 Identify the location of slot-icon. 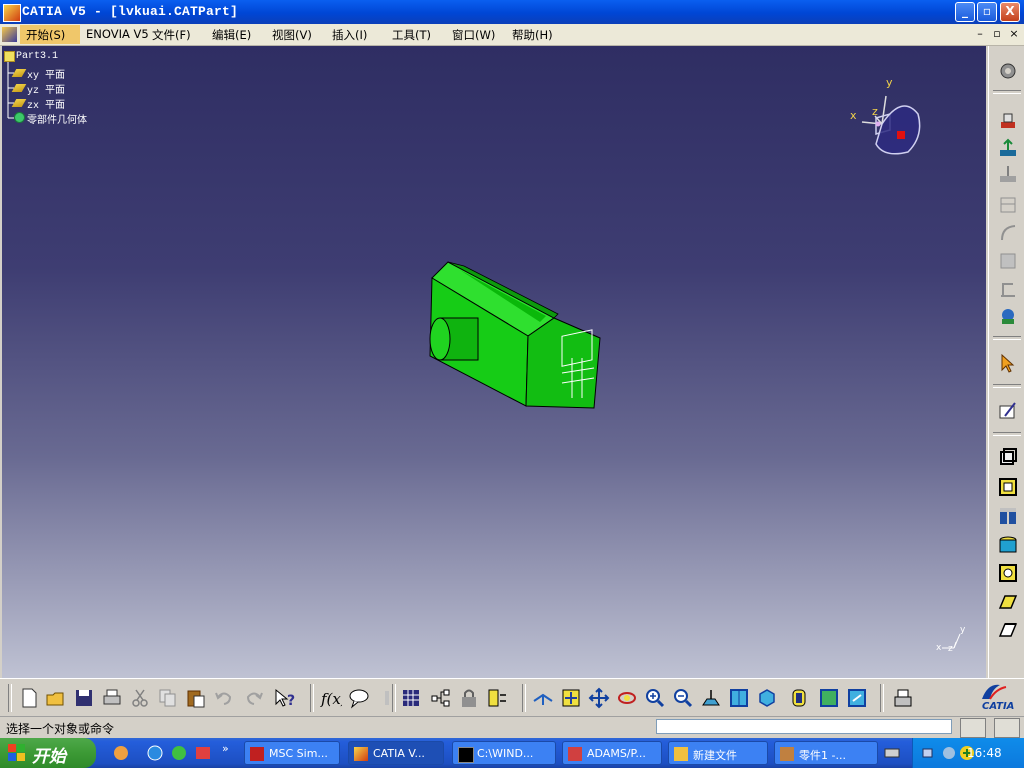
(1008, 317).